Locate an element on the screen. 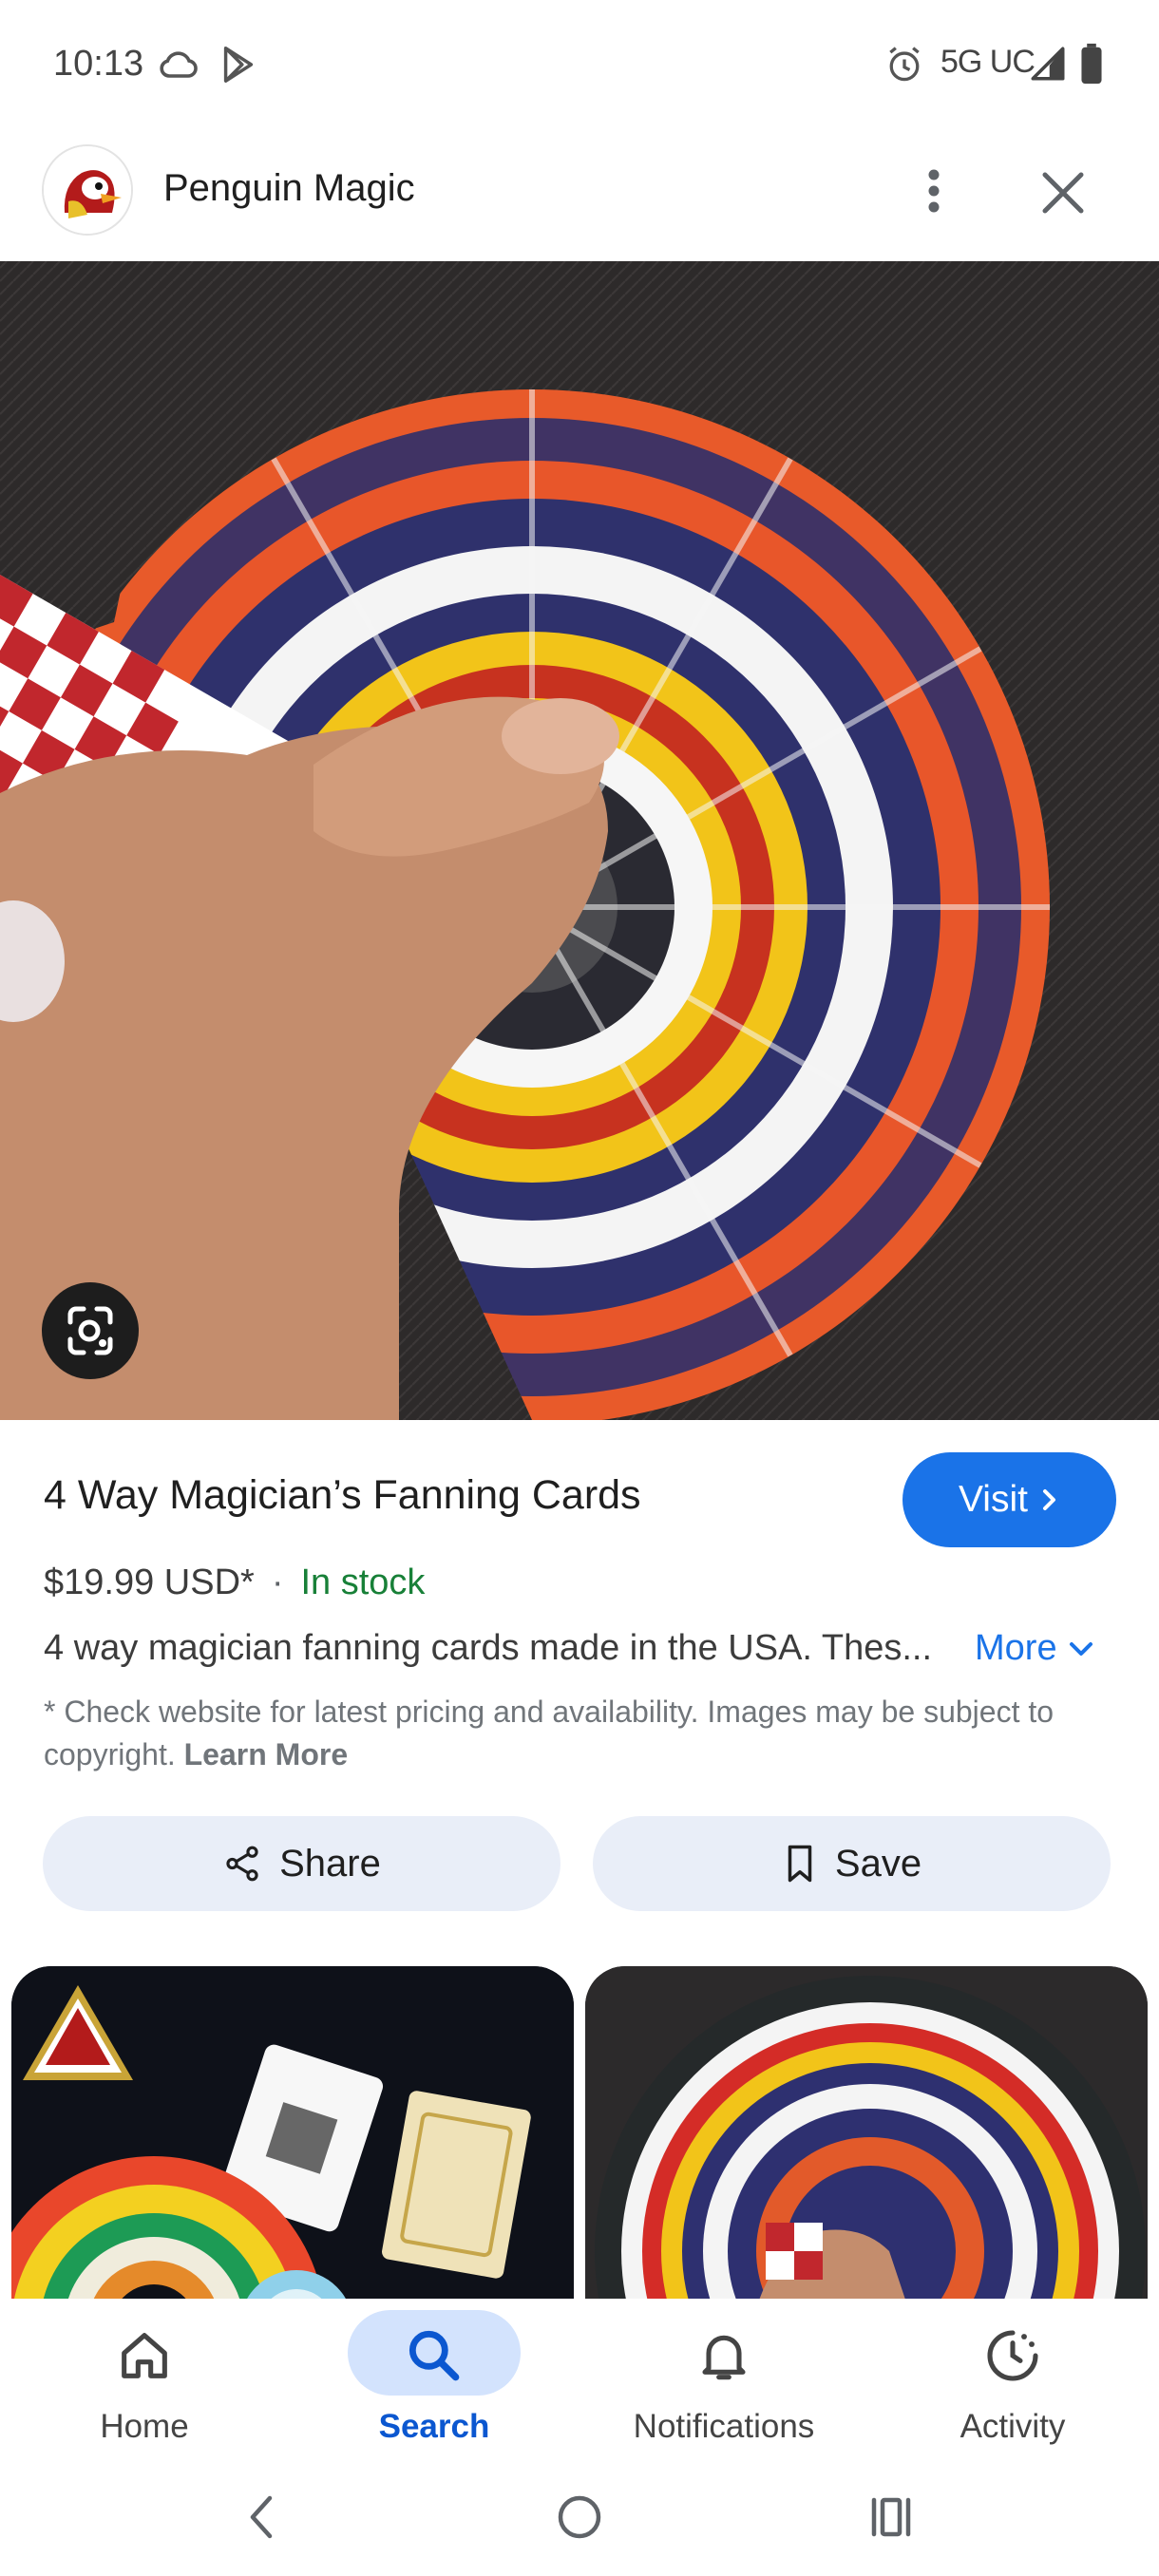  save-label: Save is located at coordinates (878, 1863).